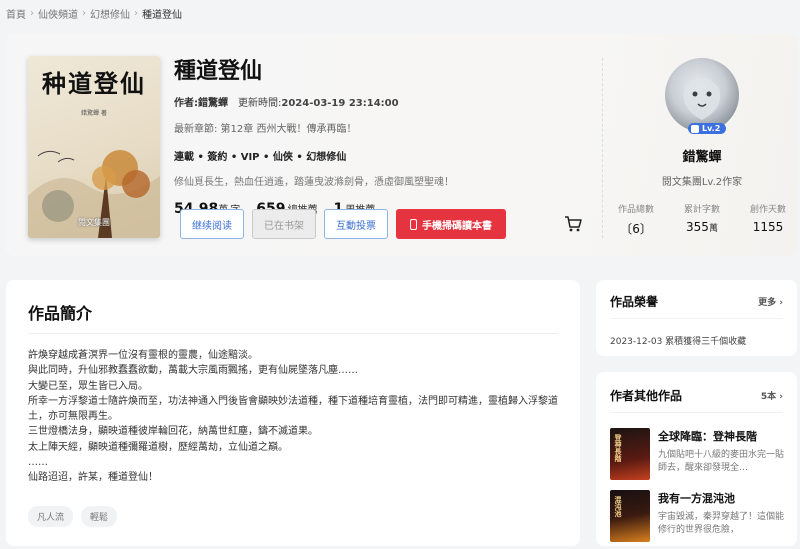 The image size is (800, 549). I want to click on other-book-cover: 登神長階, so click(630, 454).